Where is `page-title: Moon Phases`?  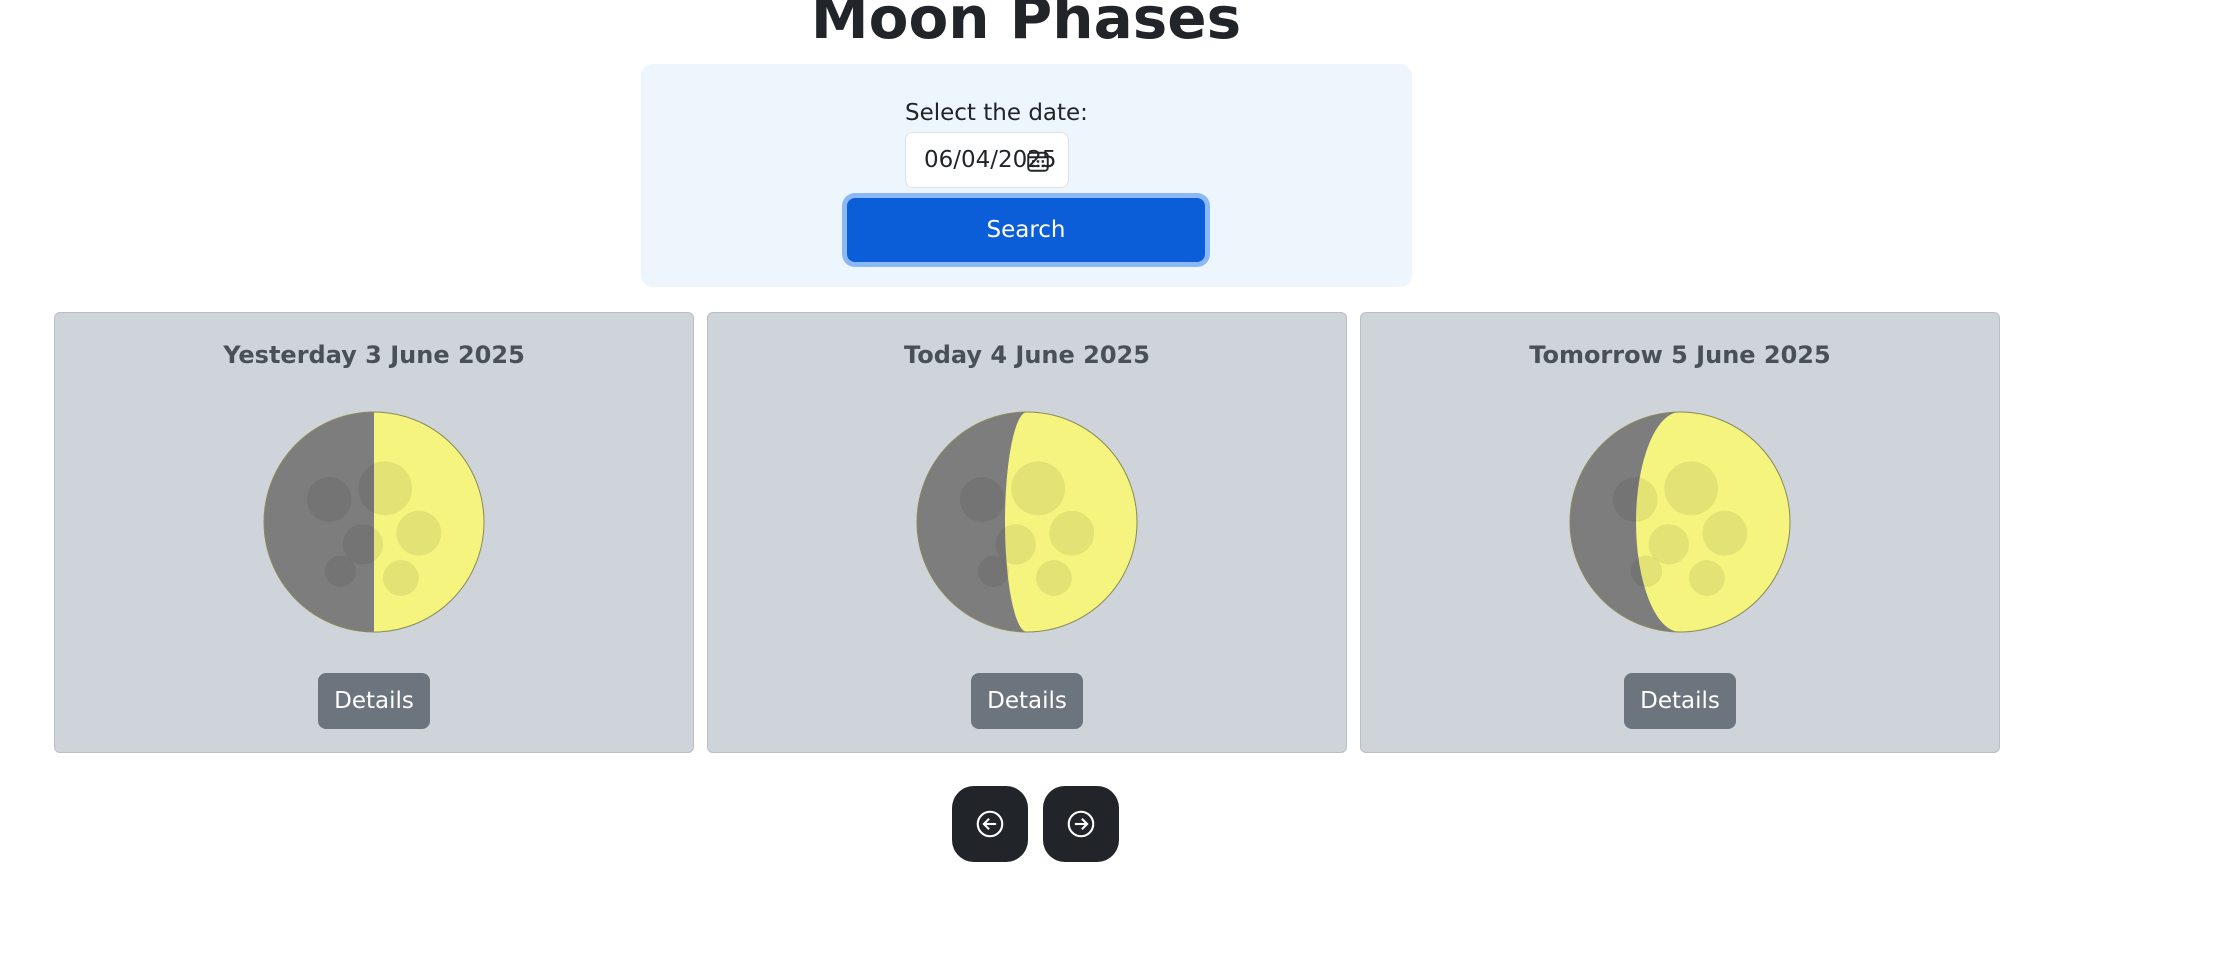 page-title: Moon Phases is located at coordinates (1026, 26).